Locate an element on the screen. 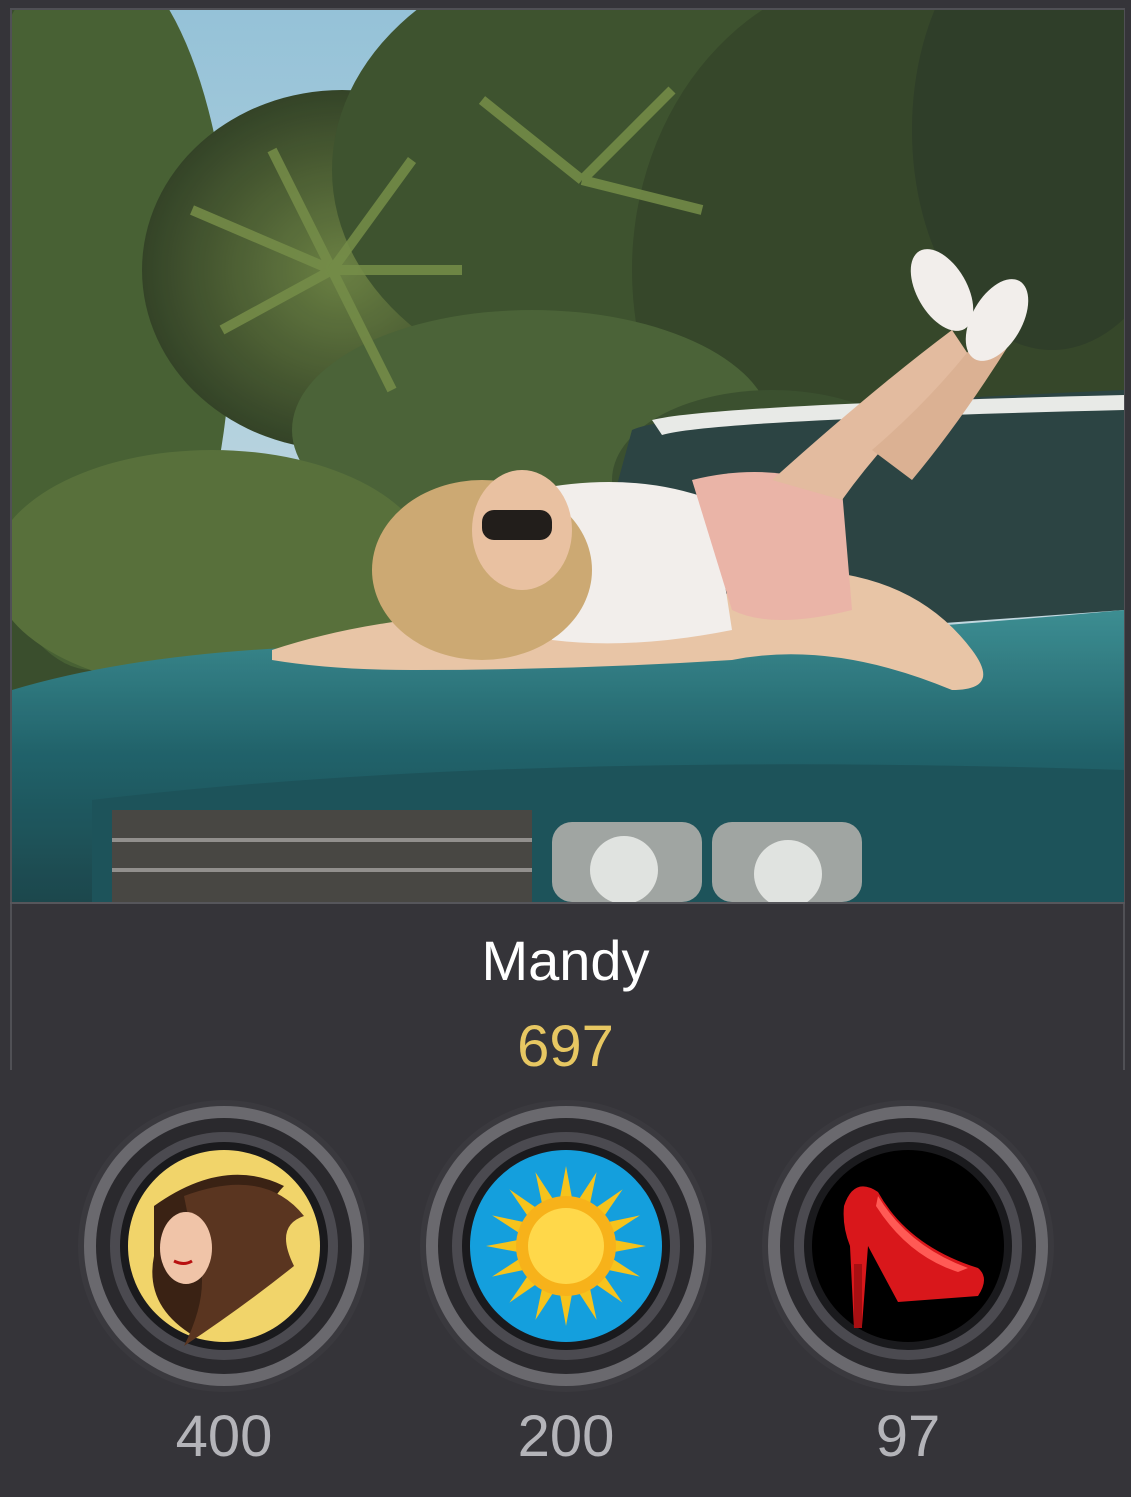  profile-score: 697 is located at coordinates (565, 1046).